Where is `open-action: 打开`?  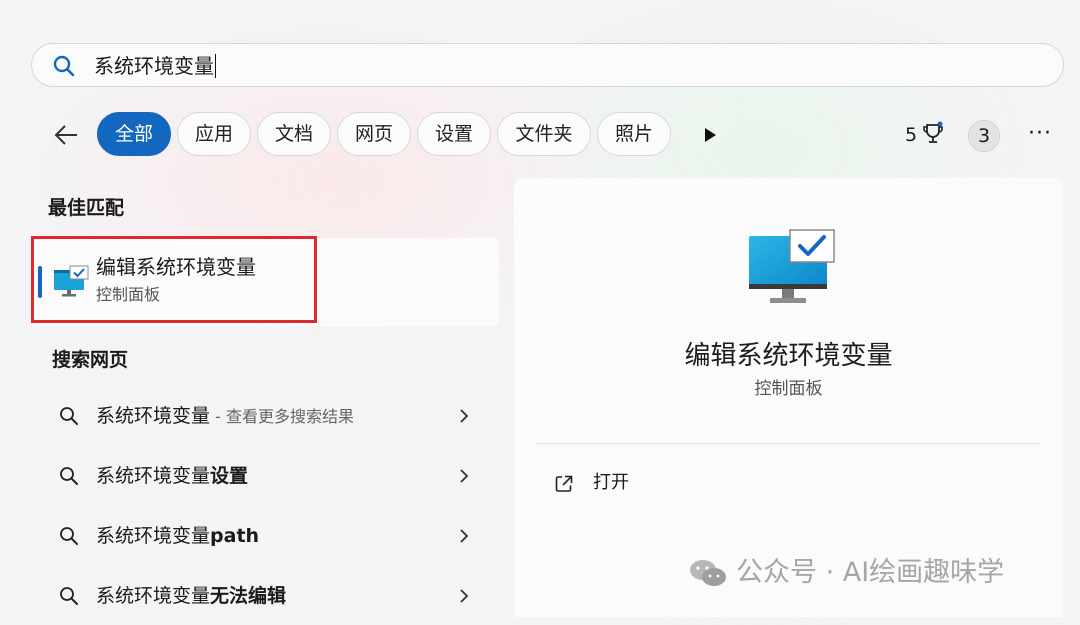 open-action: 打开 is located at coordinates (611, 483).